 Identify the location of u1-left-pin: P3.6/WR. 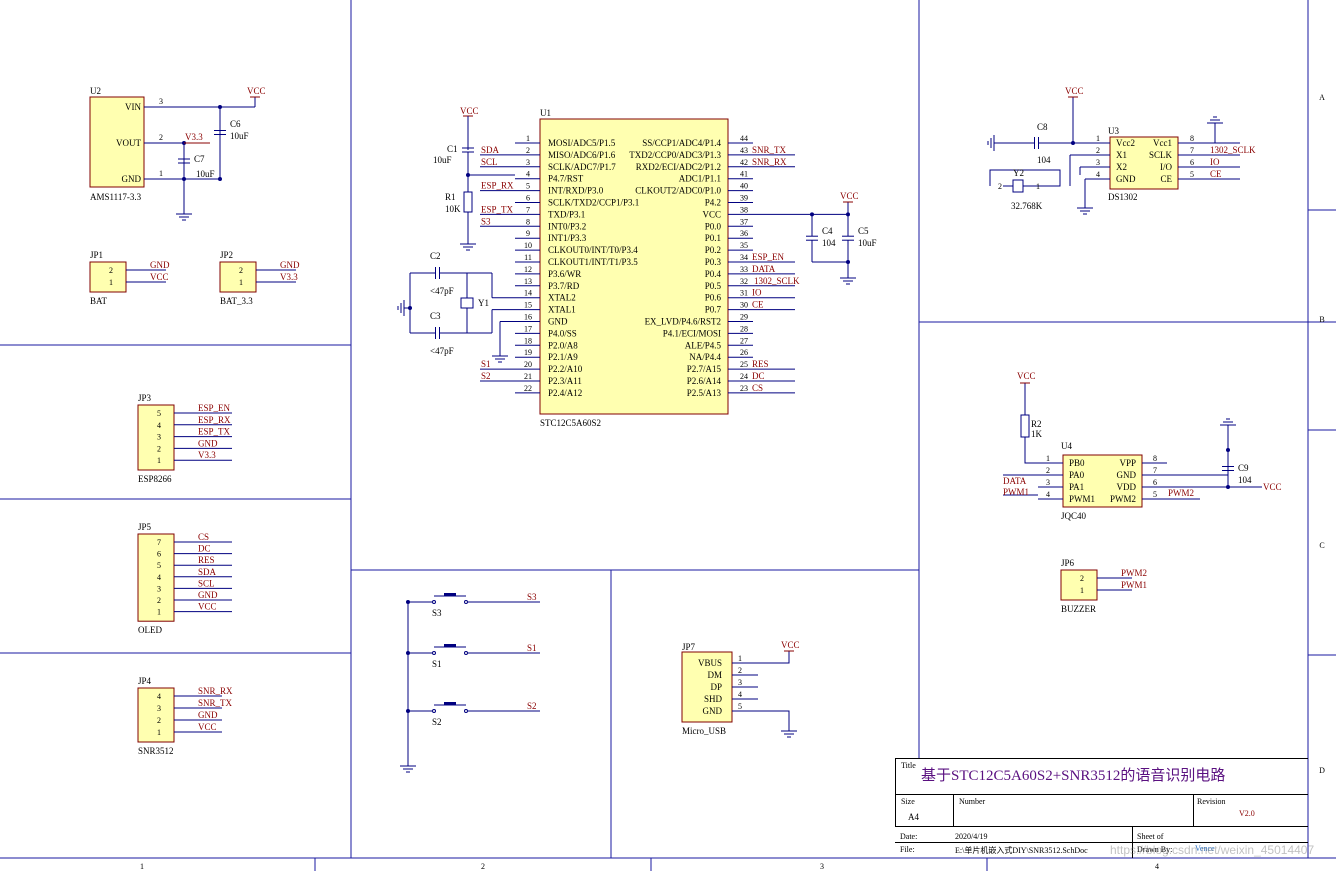
(564, 274).